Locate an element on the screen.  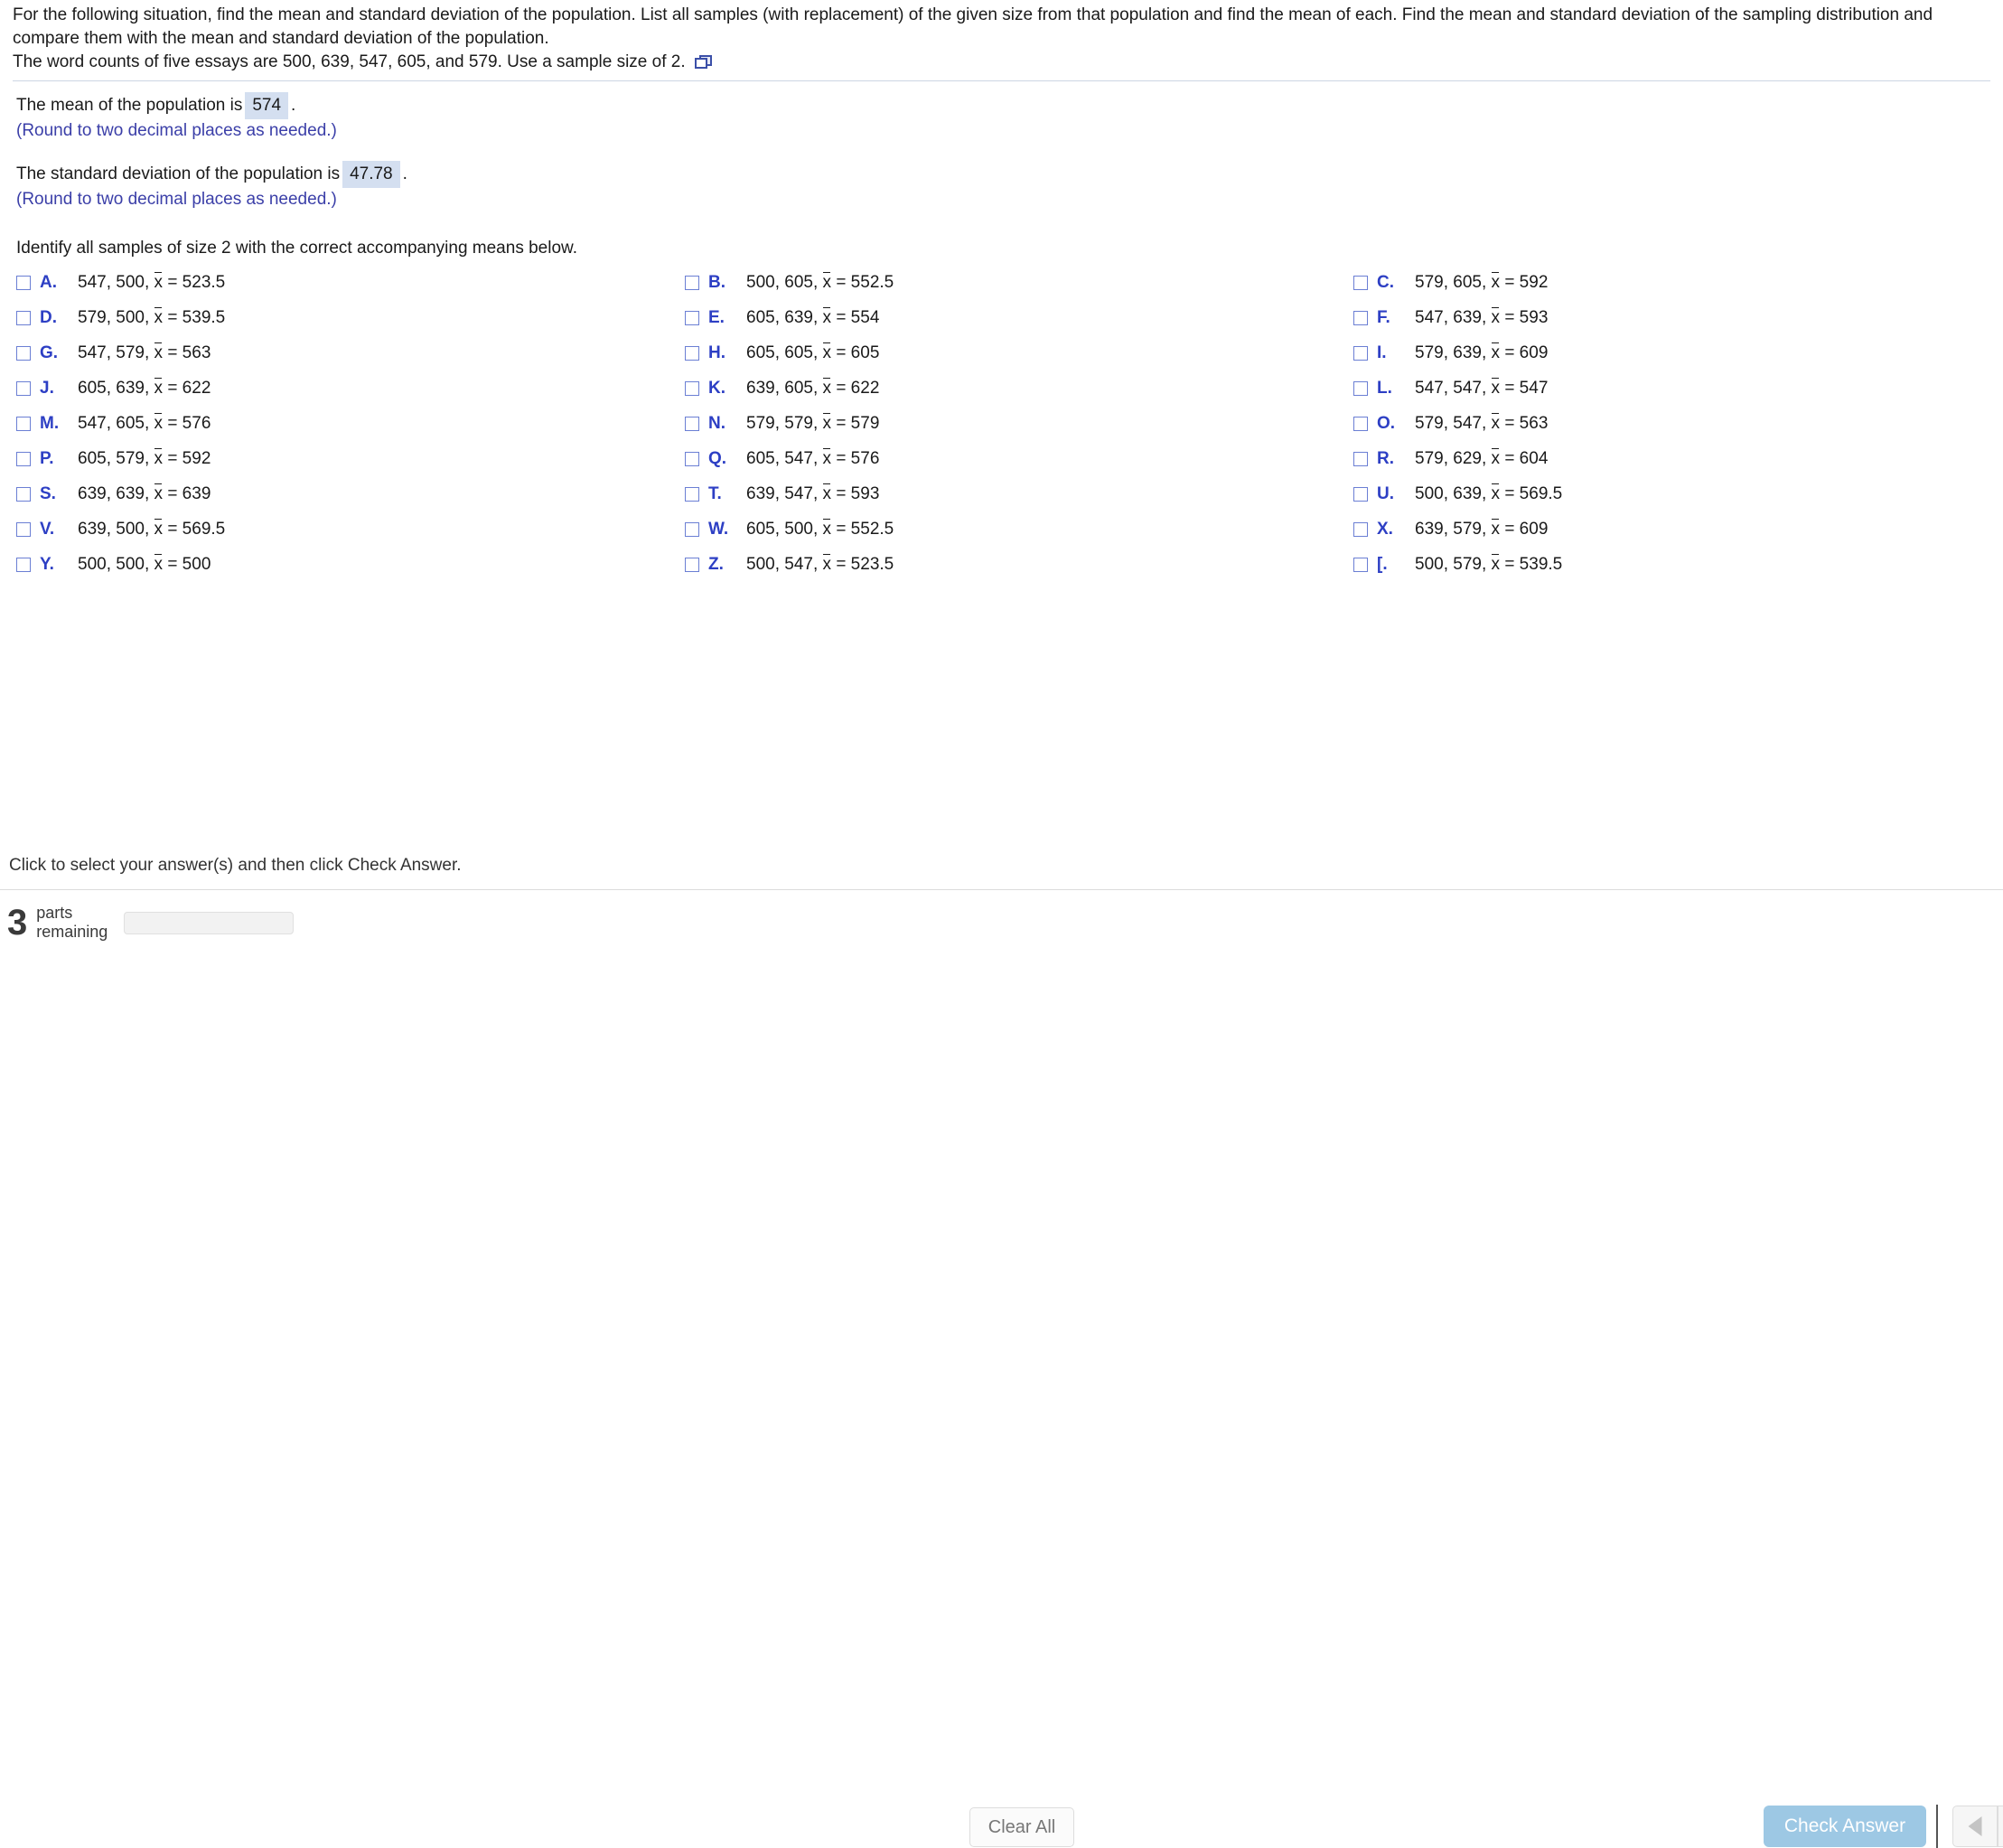
option-mean-value: = 539.5 is located at coordinates (1533, 564).